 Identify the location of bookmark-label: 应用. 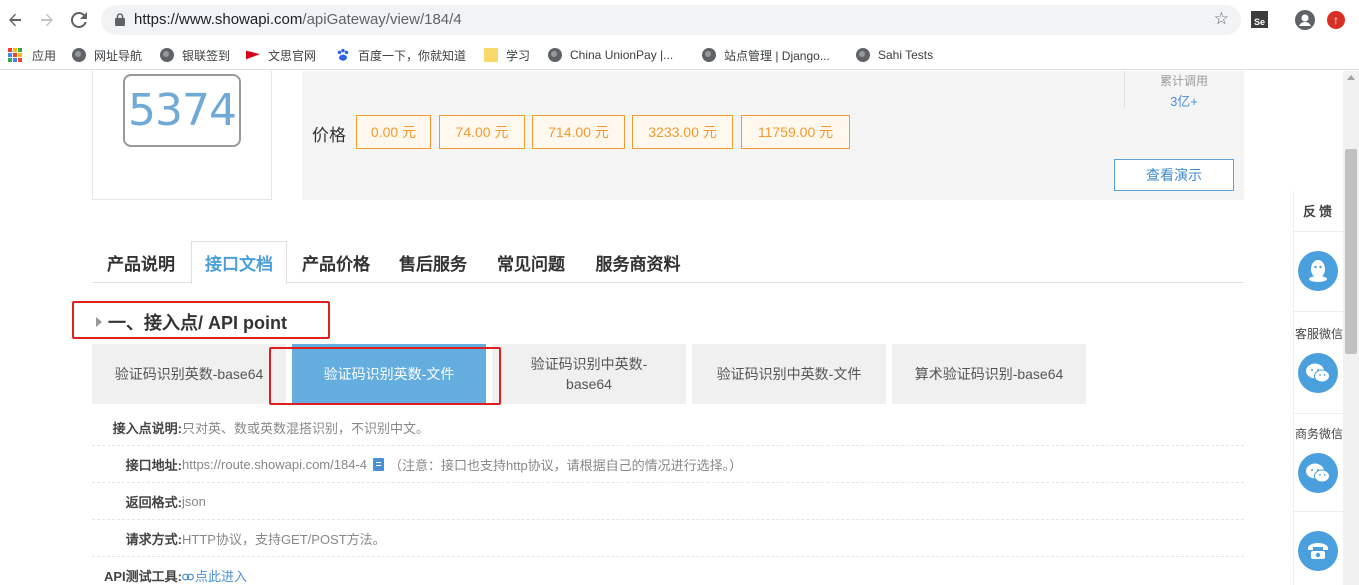
(44, 55).